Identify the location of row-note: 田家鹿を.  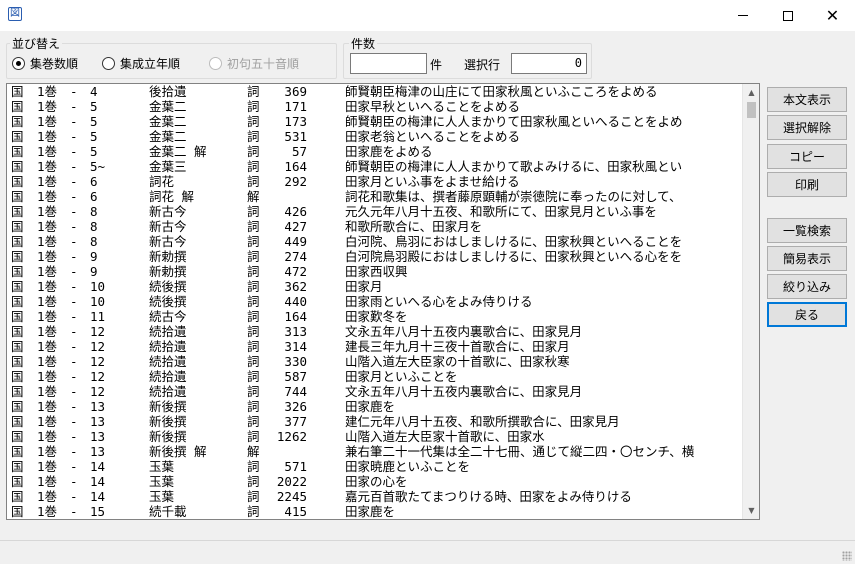
(370, 406).